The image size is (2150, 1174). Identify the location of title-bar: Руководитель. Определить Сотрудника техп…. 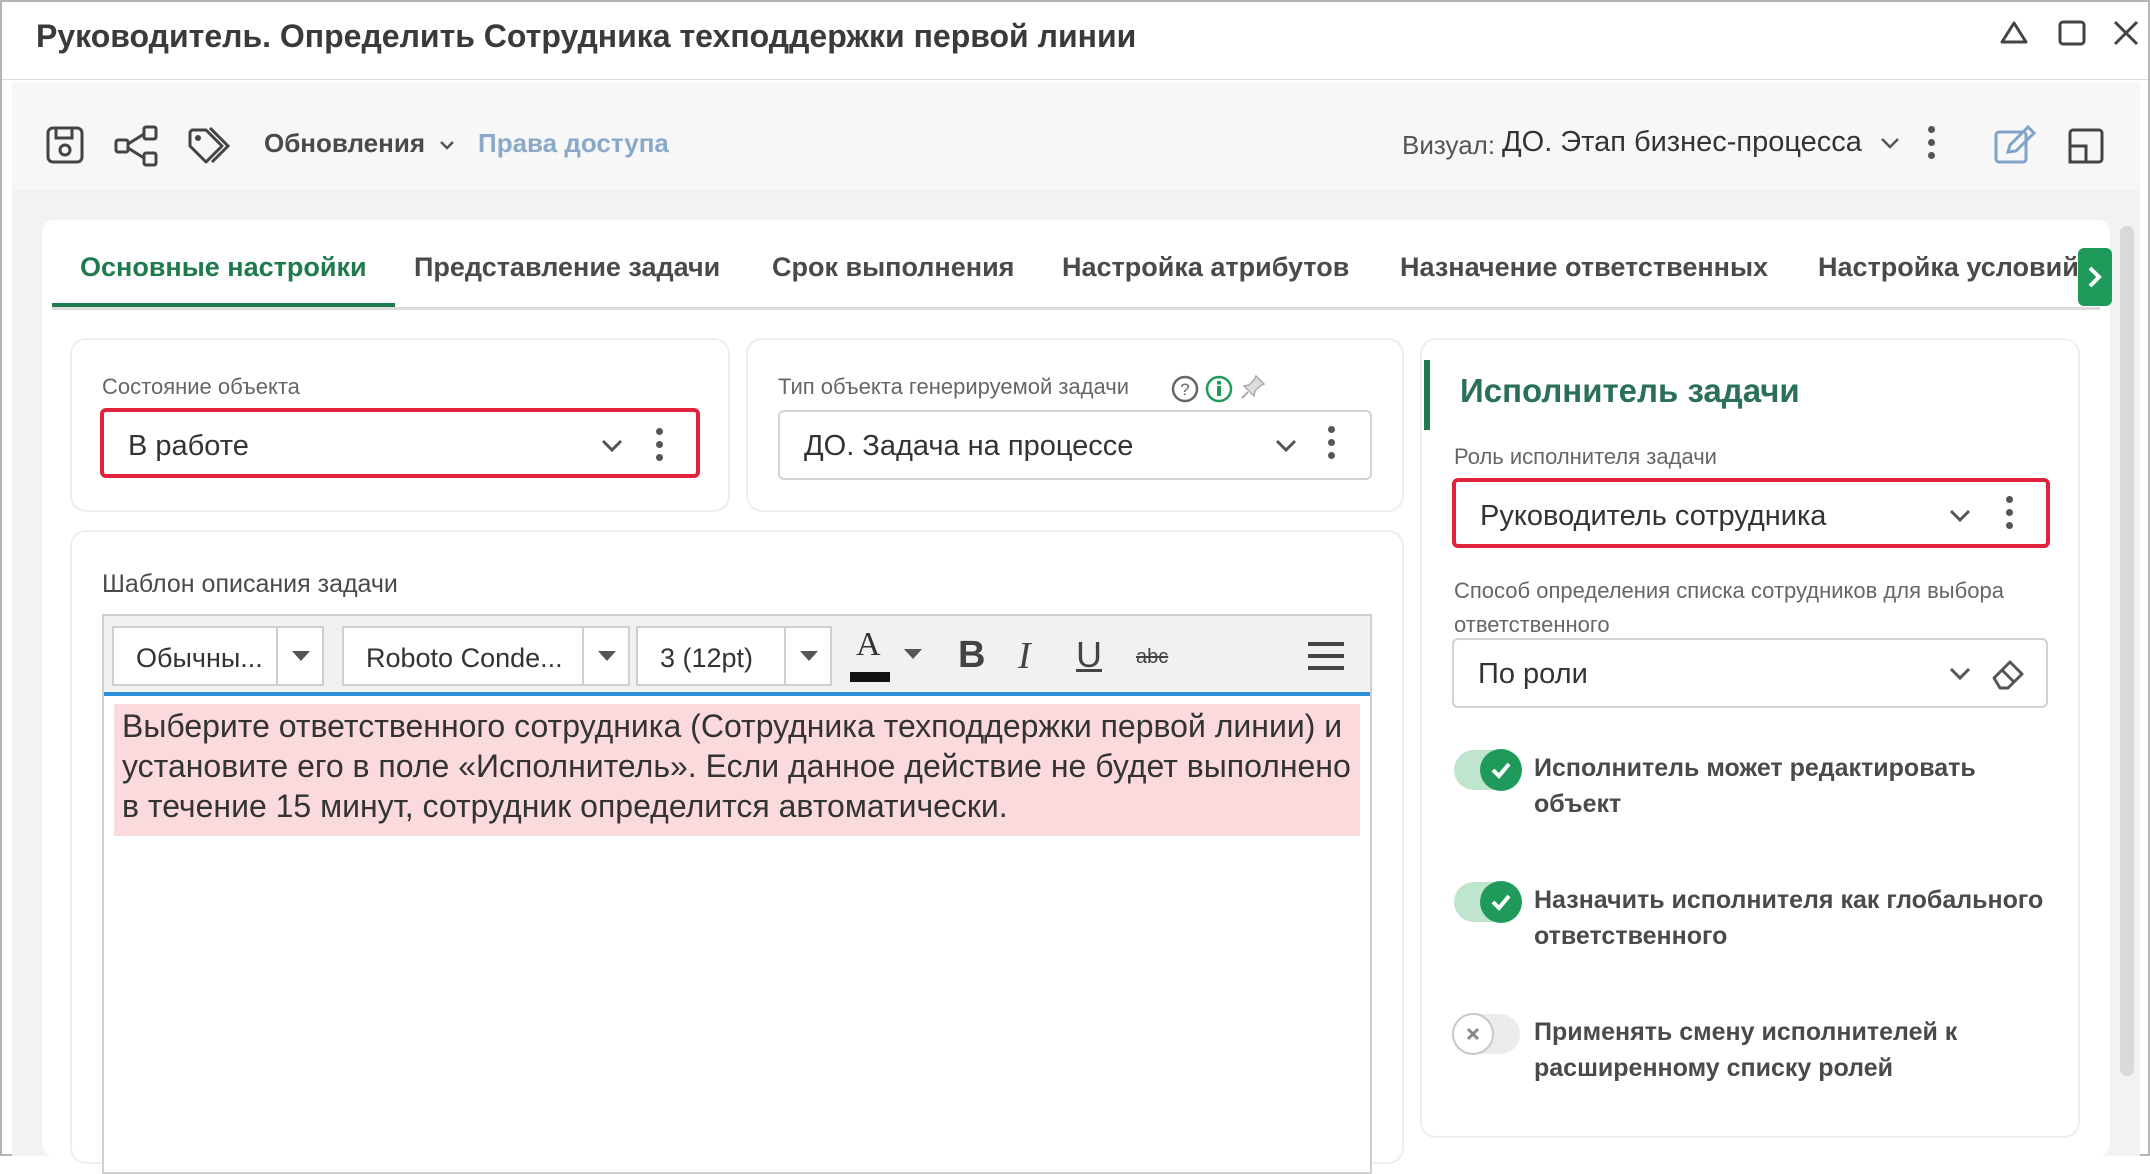
(1075, 41).